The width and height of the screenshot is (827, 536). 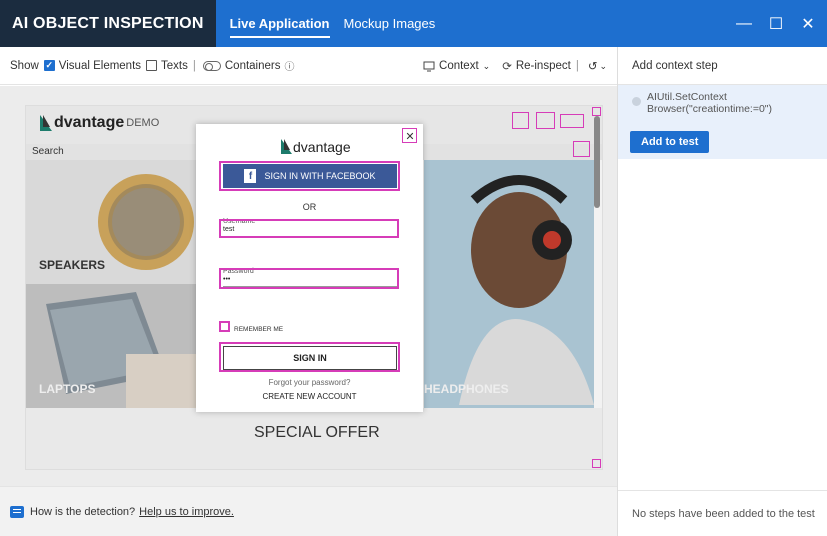 What do you see at coordinates (89, 122) in the screenshot?
I see `advantage-logo-word: dvantage` at bounding box center [89, 122].